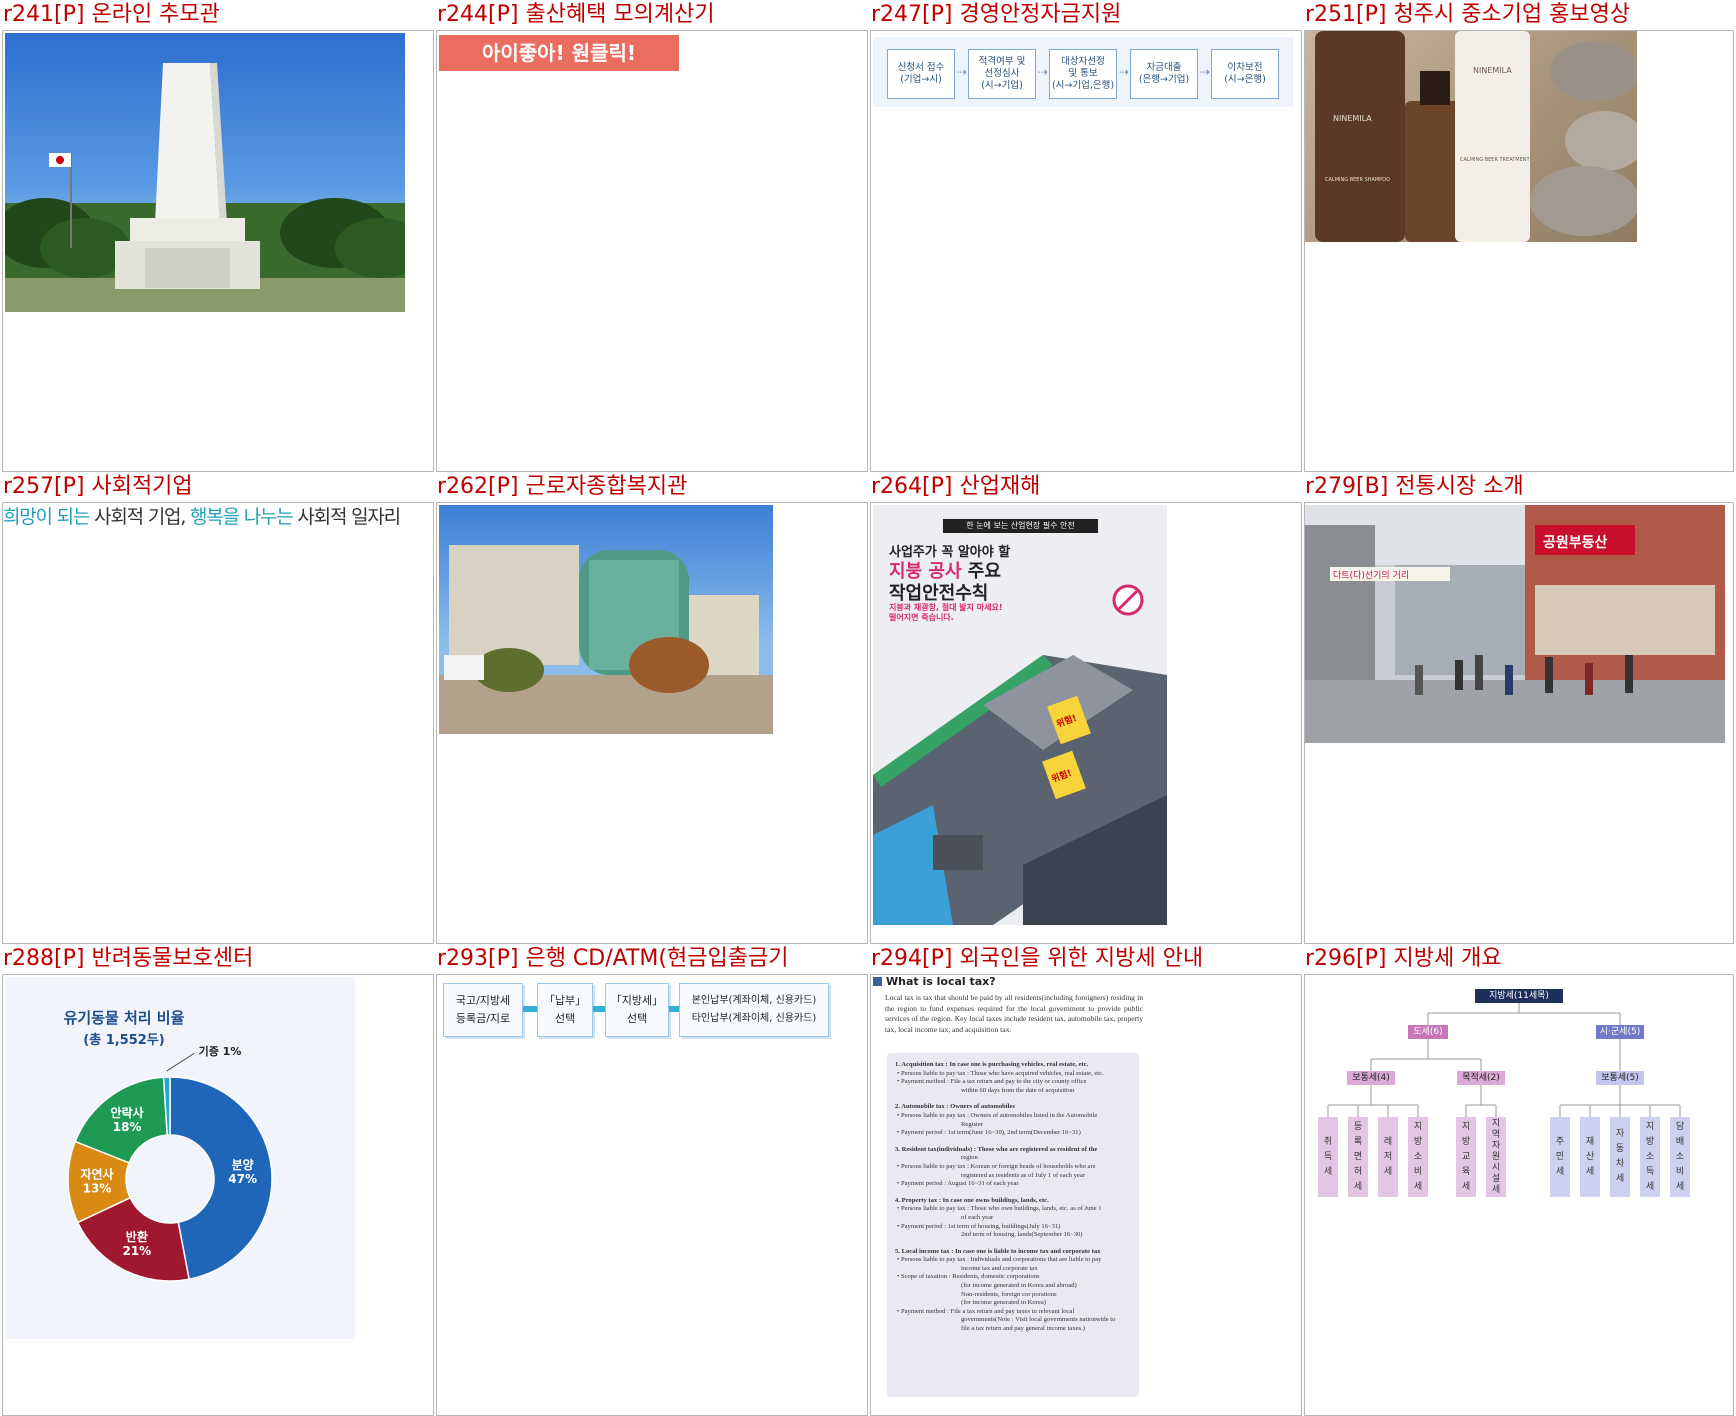 The height and width of the screenshot is (1416, 1736). I want to click on leader-line, so click(180, 1062).